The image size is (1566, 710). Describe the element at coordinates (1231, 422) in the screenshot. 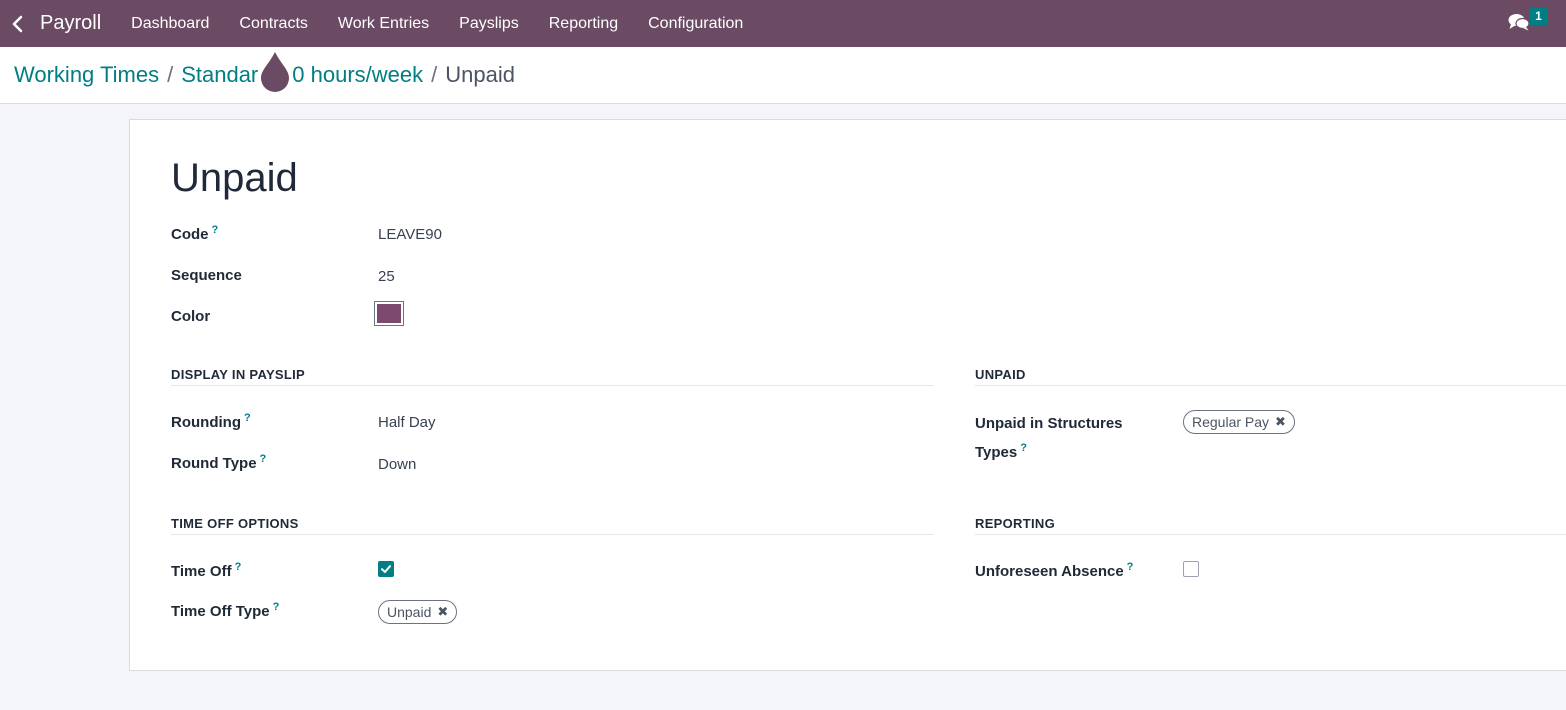

I see `tag-label: Regular Pay` at that location.